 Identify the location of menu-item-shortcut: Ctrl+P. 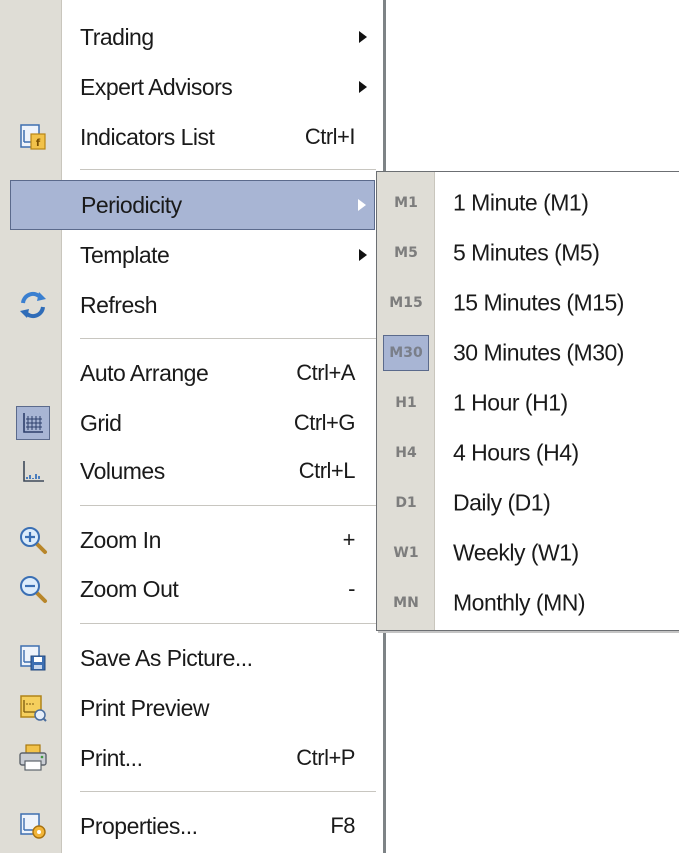
(325, 757).